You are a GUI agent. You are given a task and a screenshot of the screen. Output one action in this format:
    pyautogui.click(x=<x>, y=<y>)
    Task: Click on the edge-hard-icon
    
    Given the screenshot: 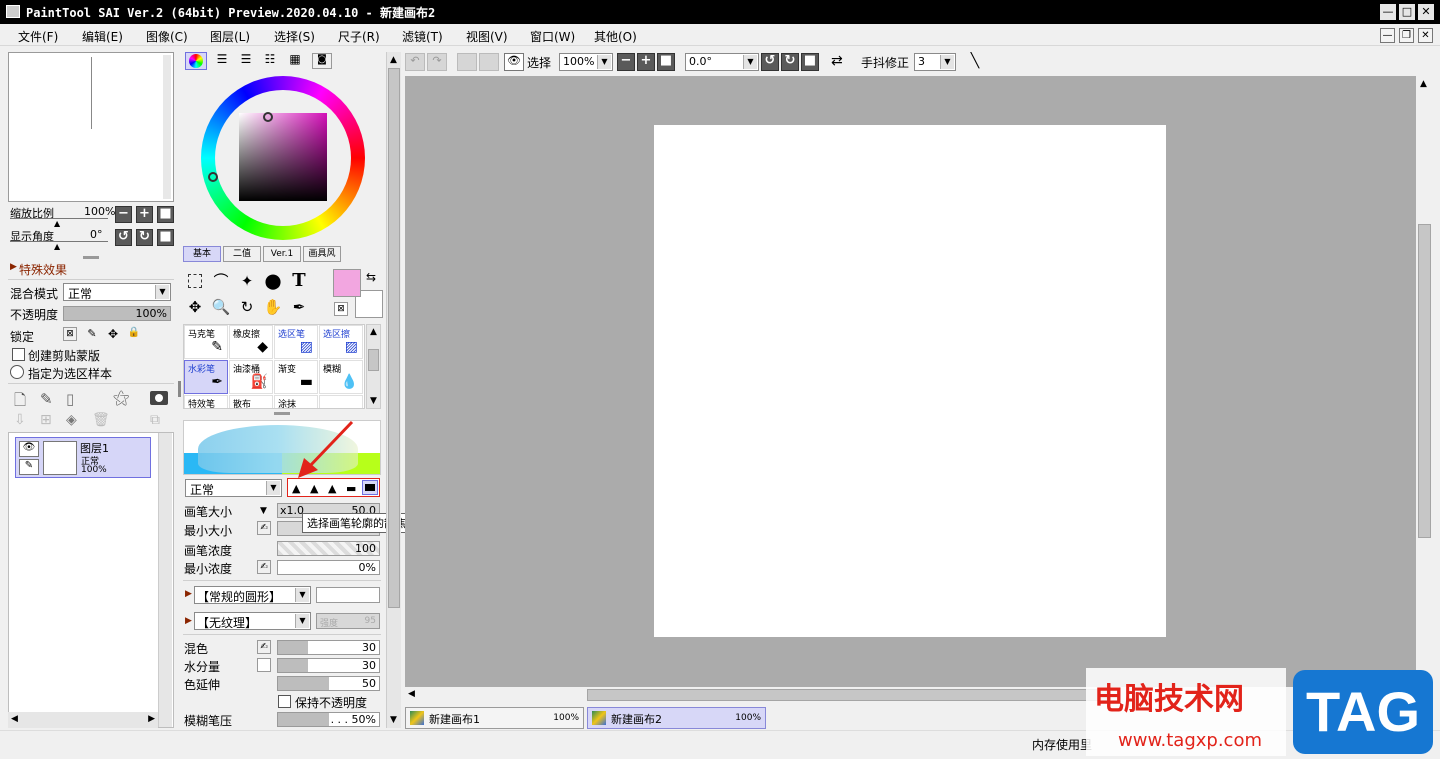 What is the action you would take?
    pyautogui.click(x=370, y=487)
    